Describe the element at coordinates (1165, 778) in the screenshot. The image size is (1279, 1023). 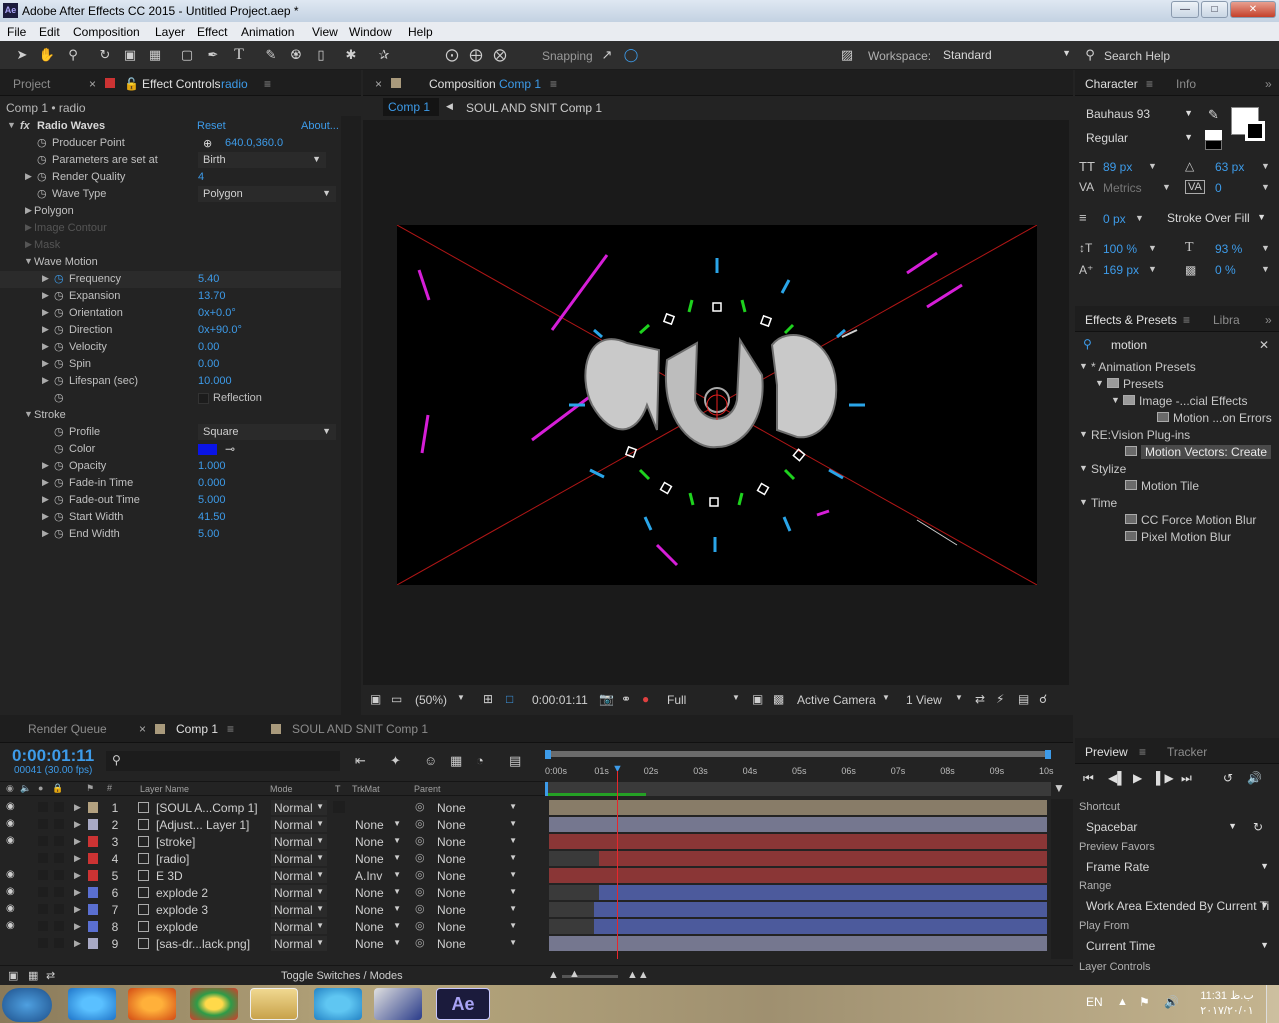
I see `next-frame-icon: ▌▶` at that location.